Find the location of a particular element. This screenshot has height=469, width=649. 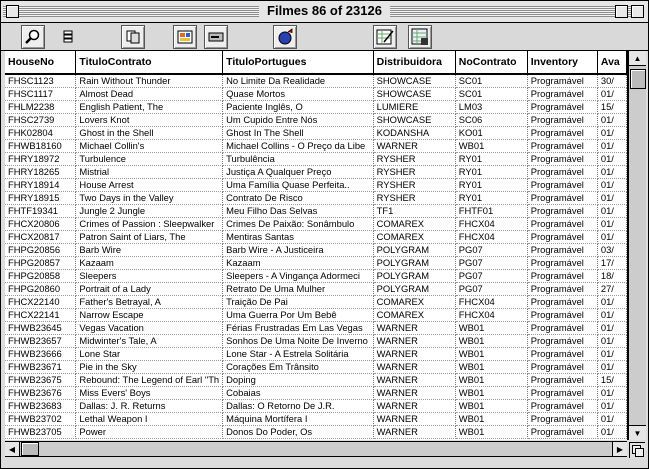

table-cell: FHCX22141 is located at coordinates (41, 315).